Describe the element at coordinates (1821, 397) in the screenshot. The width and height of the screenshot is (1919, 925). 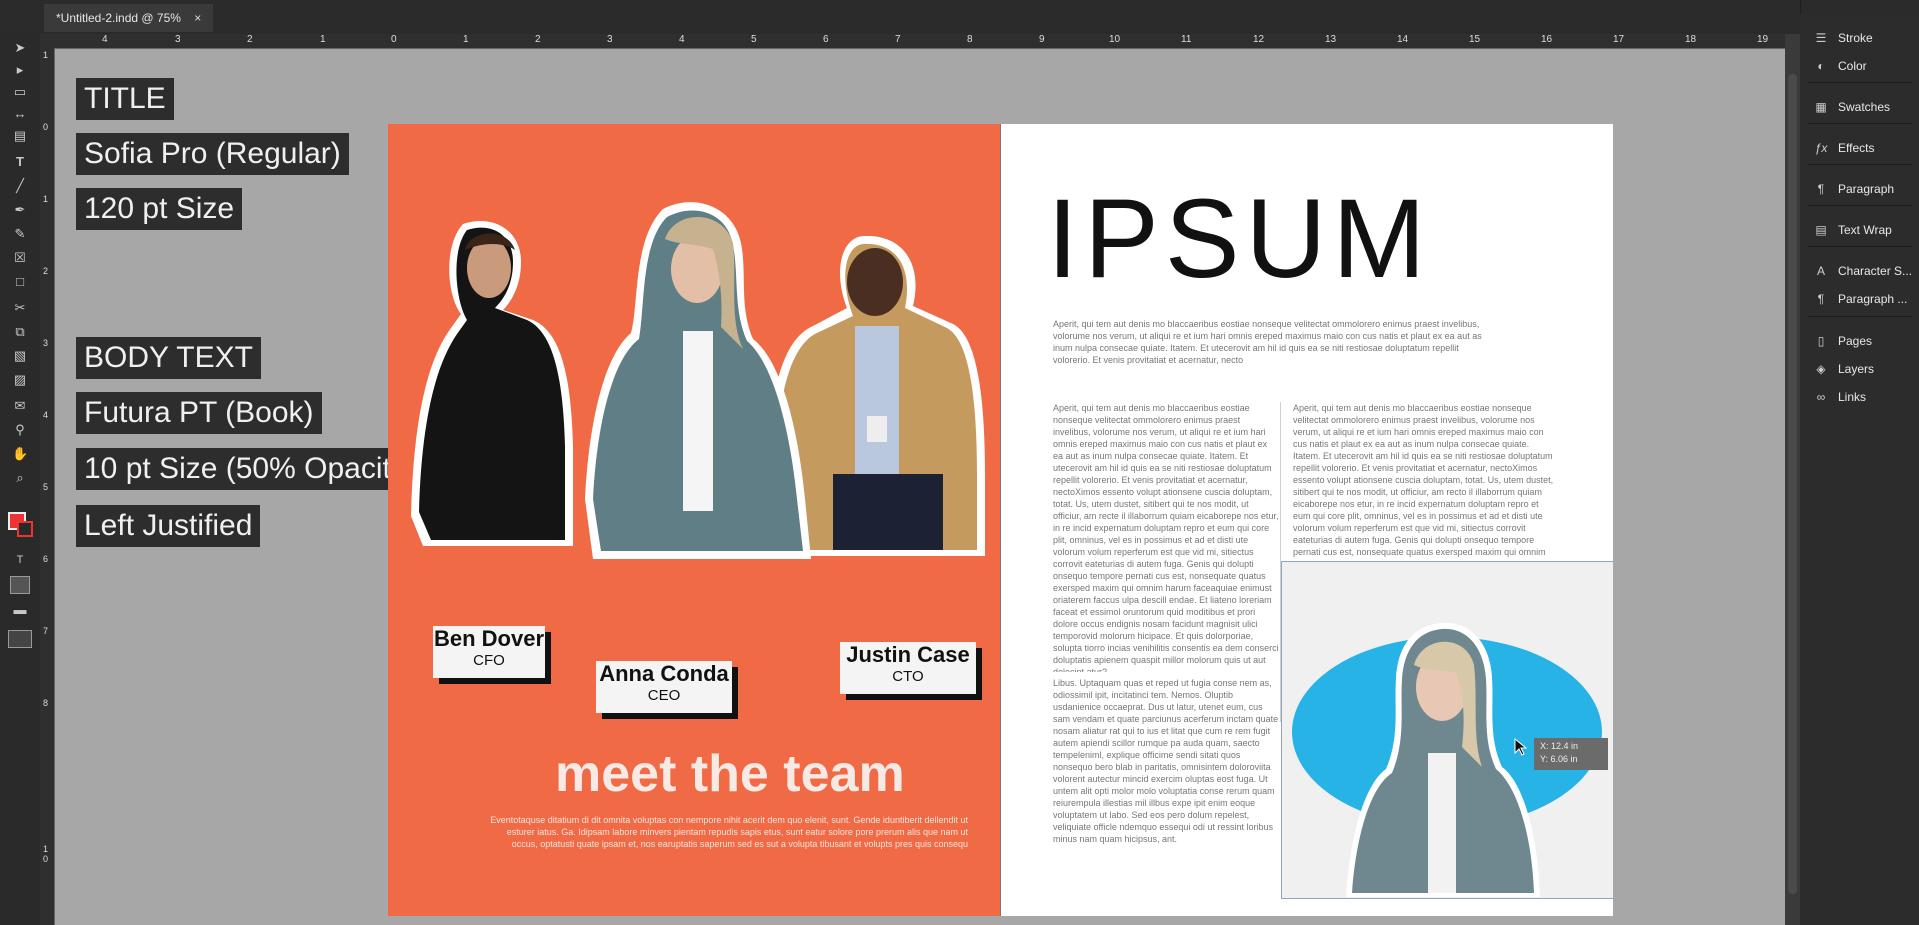
I see `links-icon: ∞` at that location.